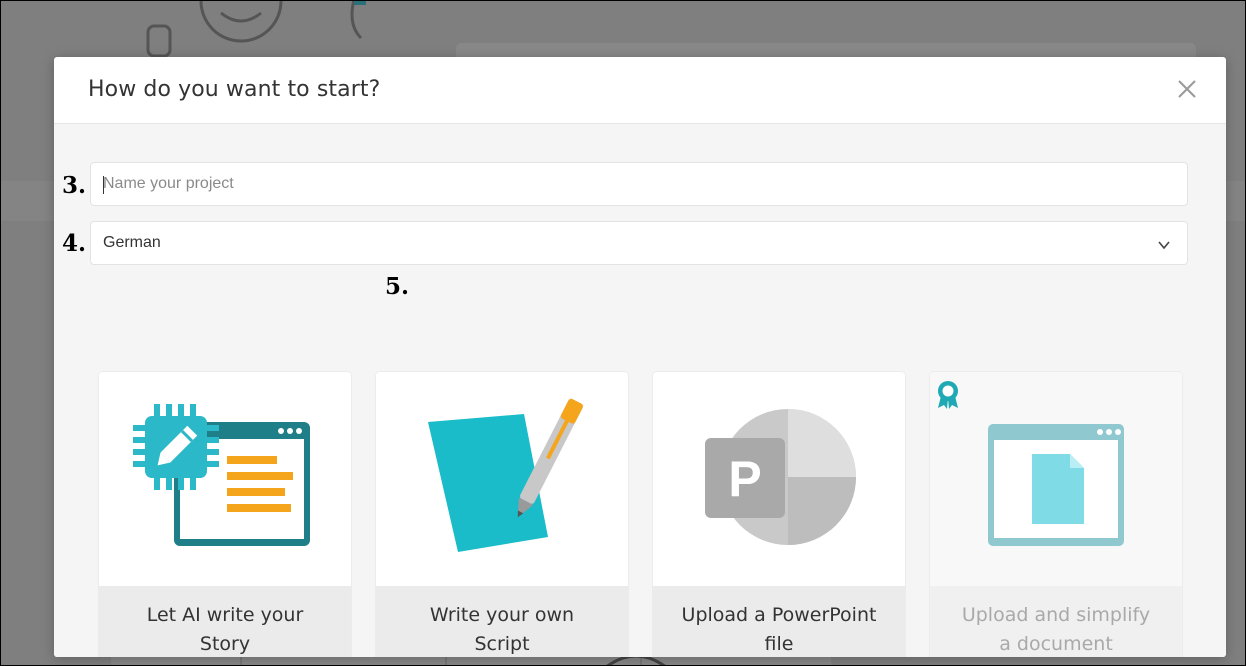  Describe the element at coordinates (505, 475) in the screenshot. I see `pen-paper-icon` at that location.